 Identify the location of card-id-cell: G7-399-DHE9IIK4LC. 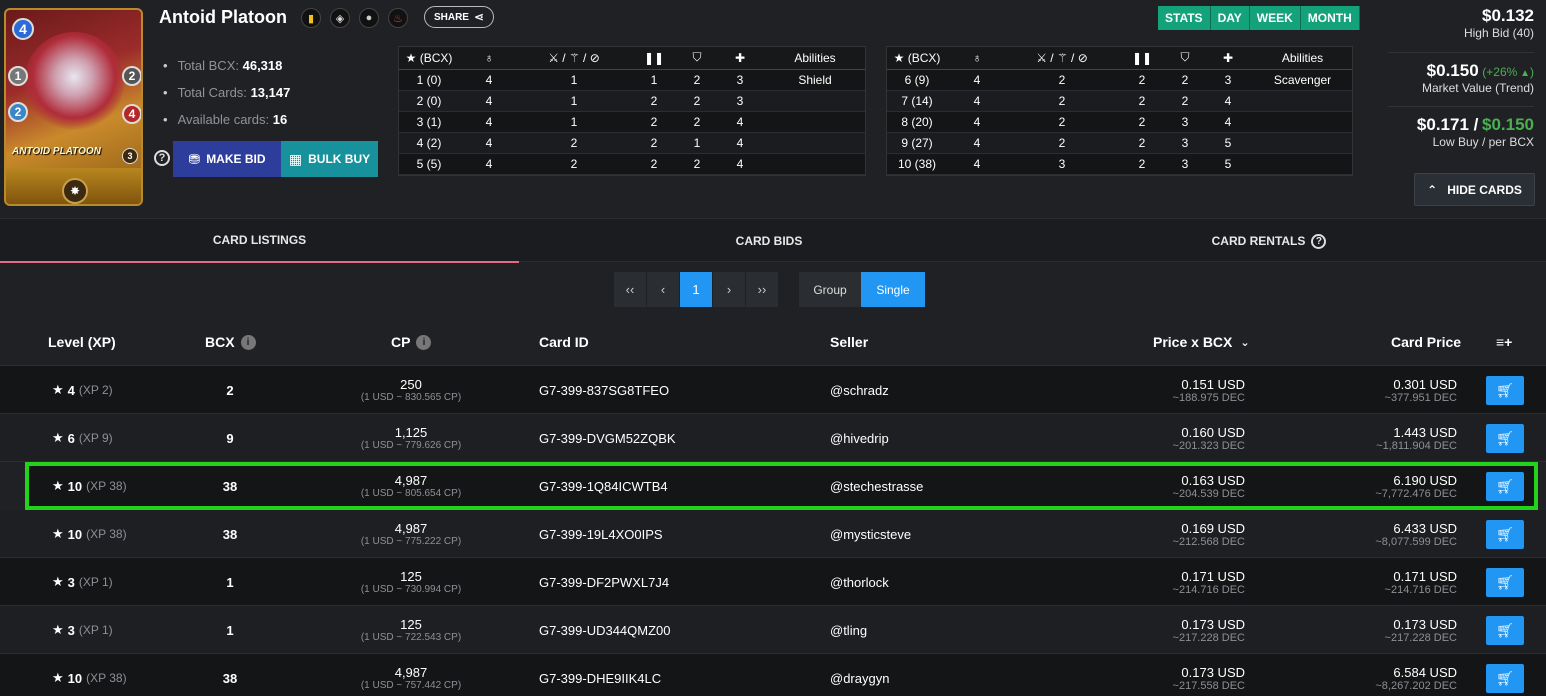
(600, 675).